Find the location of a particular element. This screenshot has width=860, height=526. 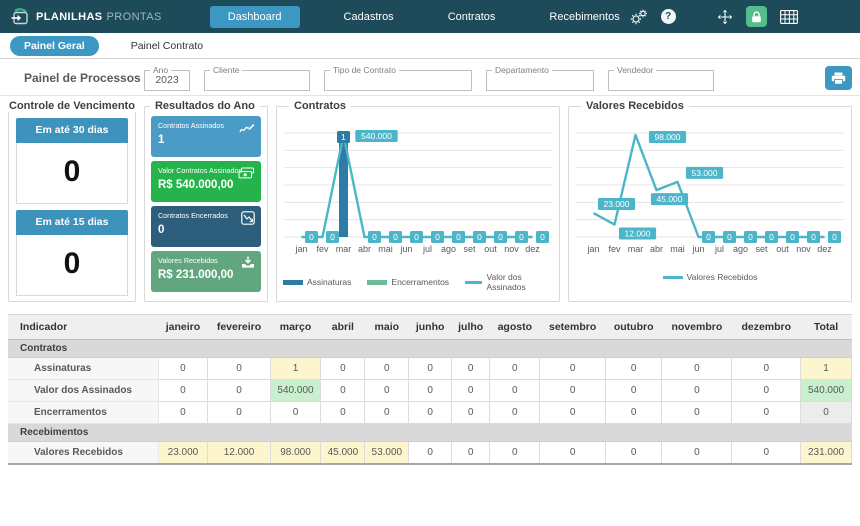

valores-recebidos-chart-title: Valores Recebidos is located at coordinates (635, 106).